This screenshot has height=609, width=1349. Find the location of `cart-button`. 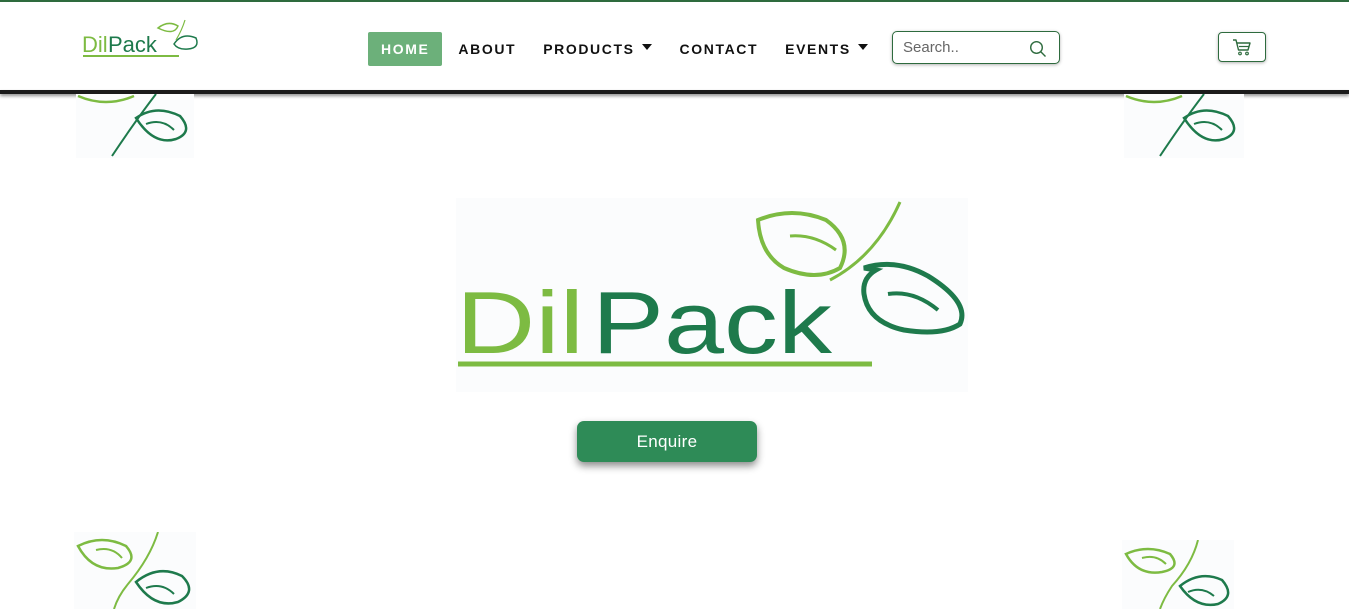

cart-button is located at coordinates (1242, 47).